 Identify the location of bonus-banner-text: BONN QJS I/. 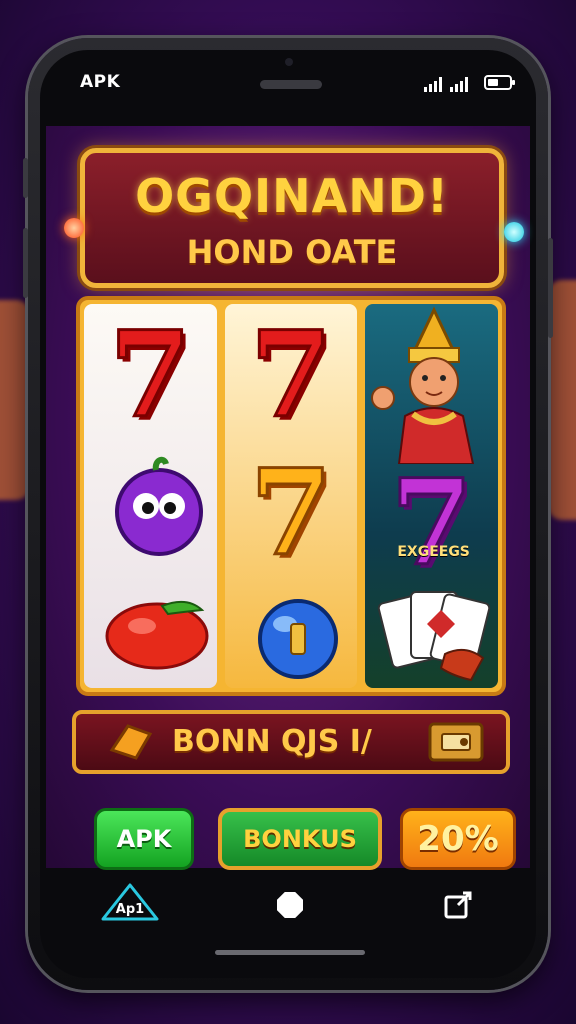
(272, 741).